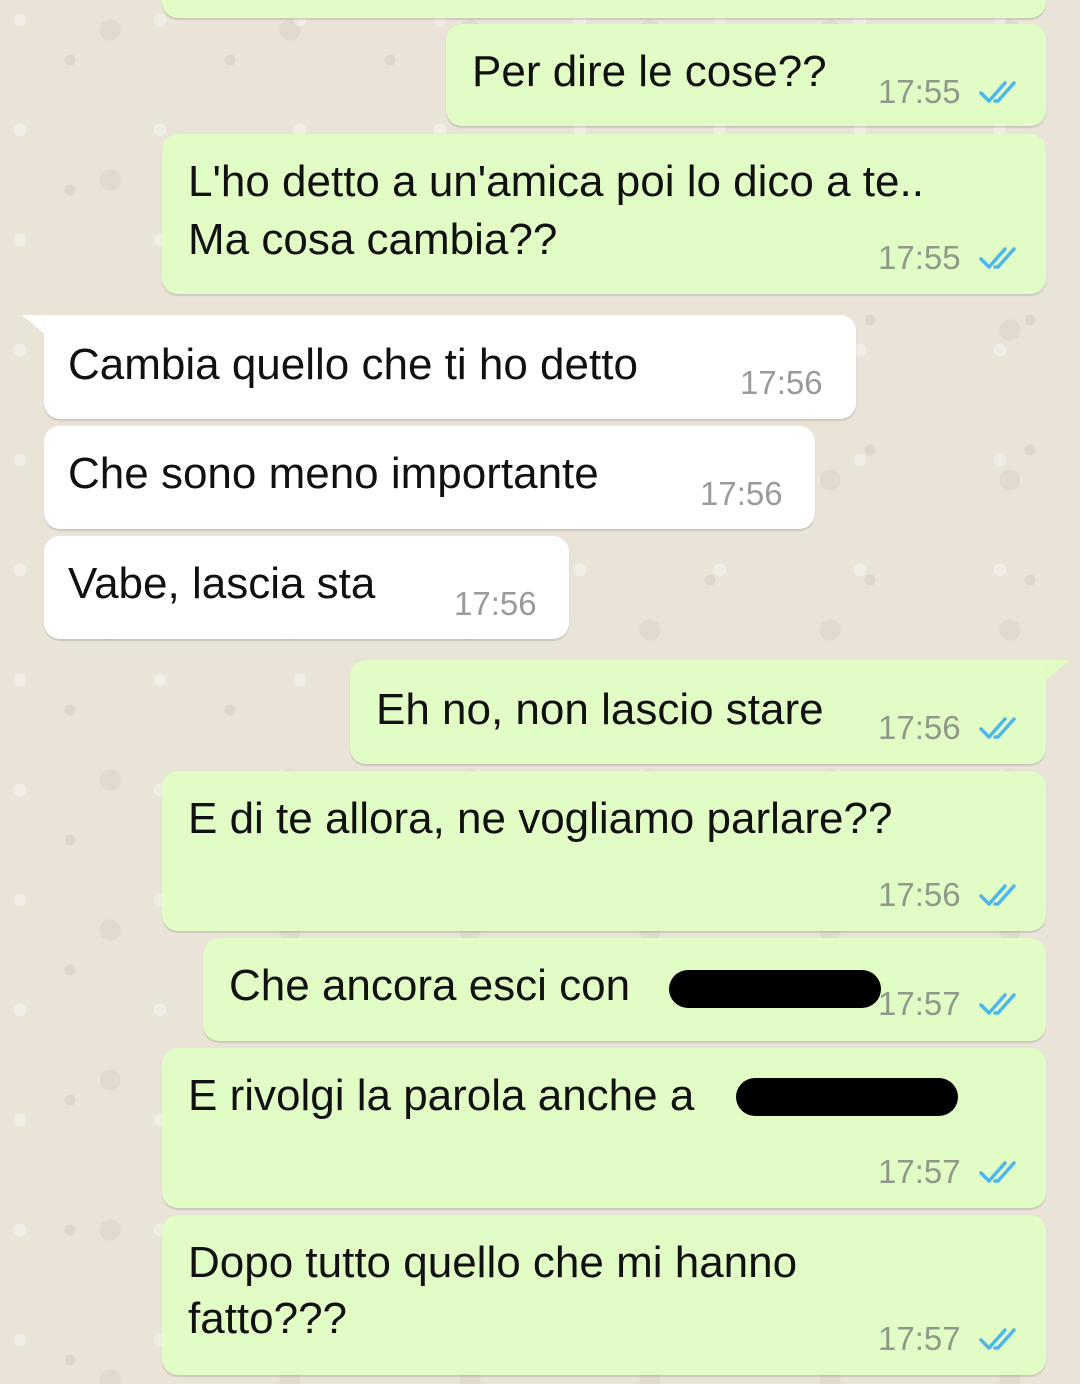 Image resolution: width=1080 pixels, height=1384 pixels. Describe the element at coordinates (222, 583) in the screenshot. I see `message-text: Vabe, lascia sta` at that location.